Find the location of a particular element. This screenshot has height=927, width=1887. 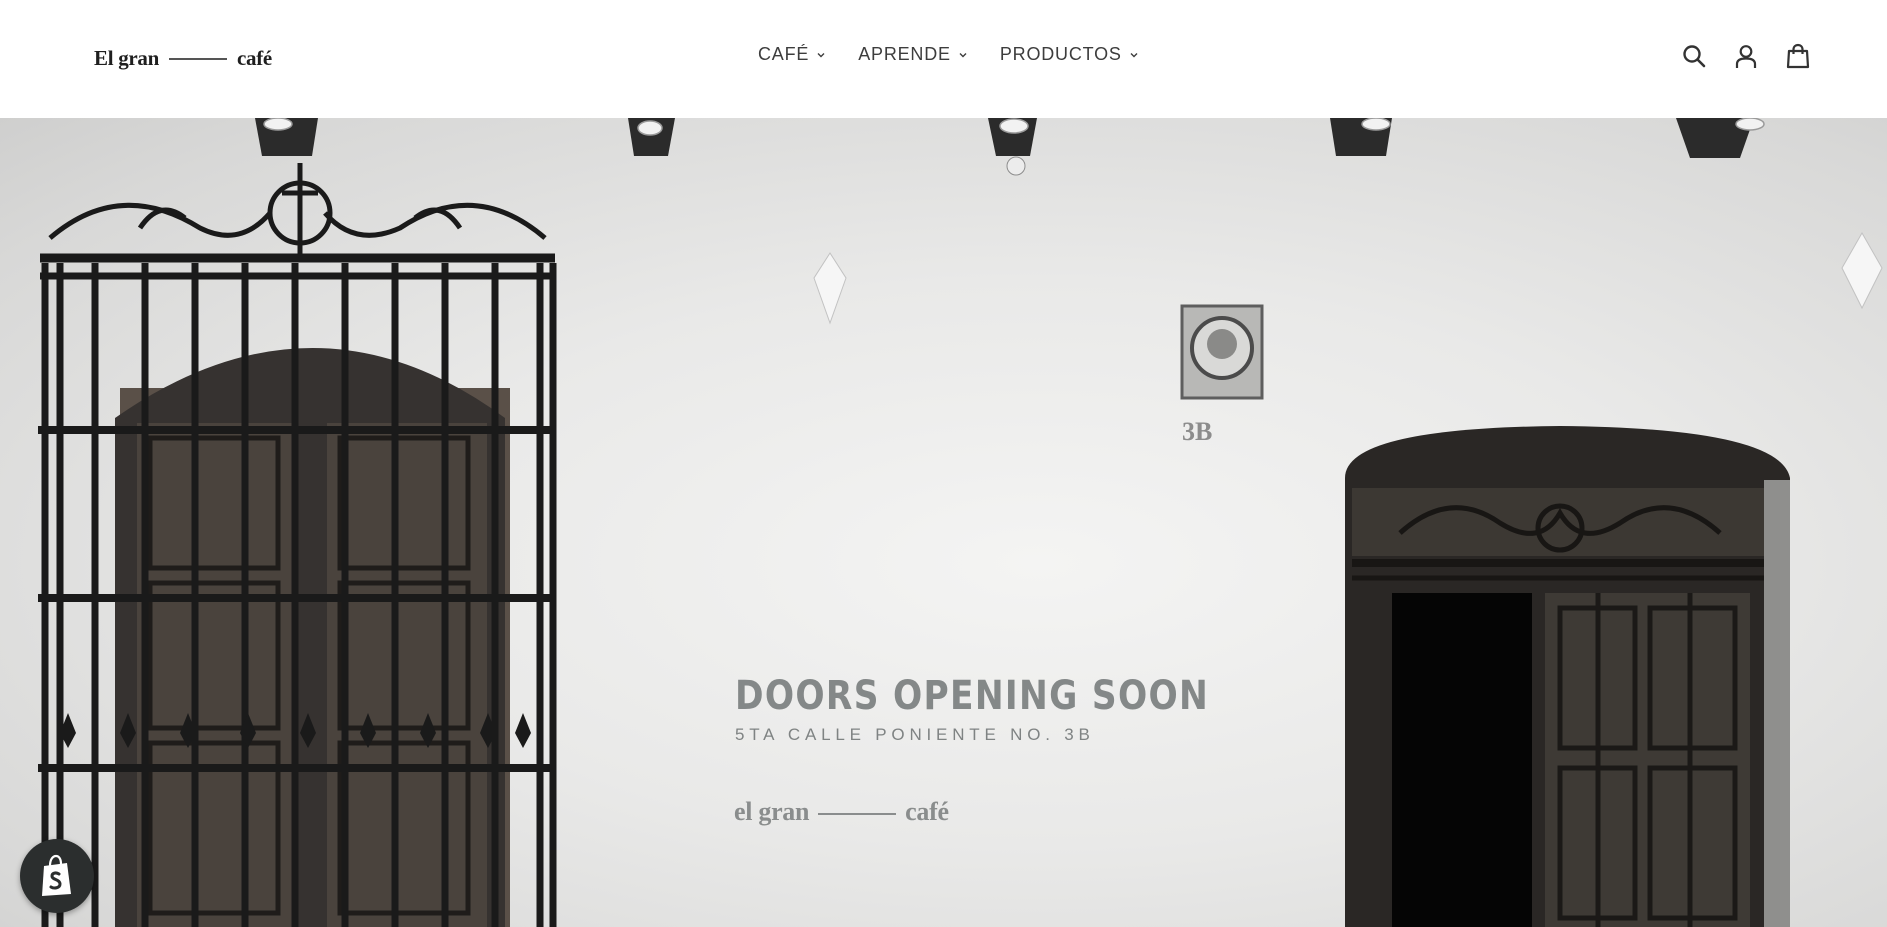

nav-item-productos: PRODUCTOS is located at coordinates (1069, 54).